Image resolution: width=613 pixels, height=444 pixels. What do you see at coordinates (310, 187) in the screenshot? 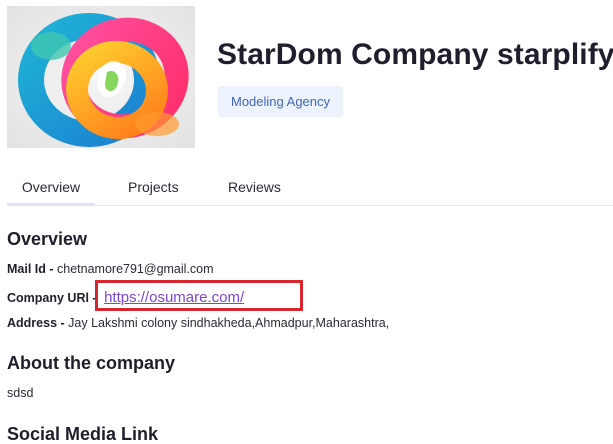
I see `tab-bar: Overview Projects Reviews` at bounding box center [310, 187].